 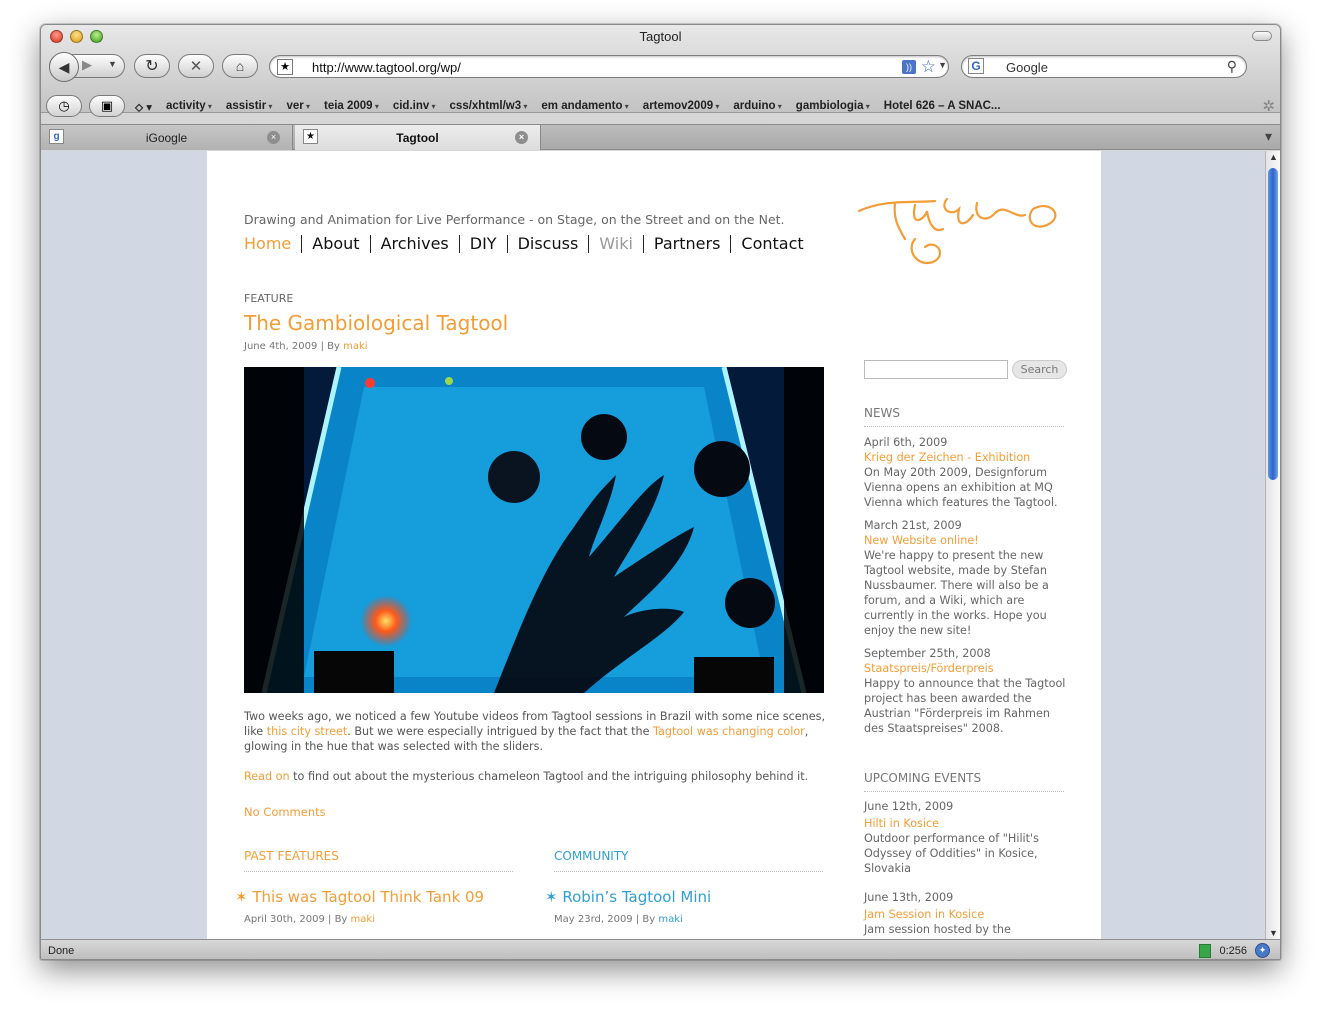 What do you see at coordinates (249, 107) in the screenshot?
I see `bookmark-folder: assistir` at bounding box center [249, 107].